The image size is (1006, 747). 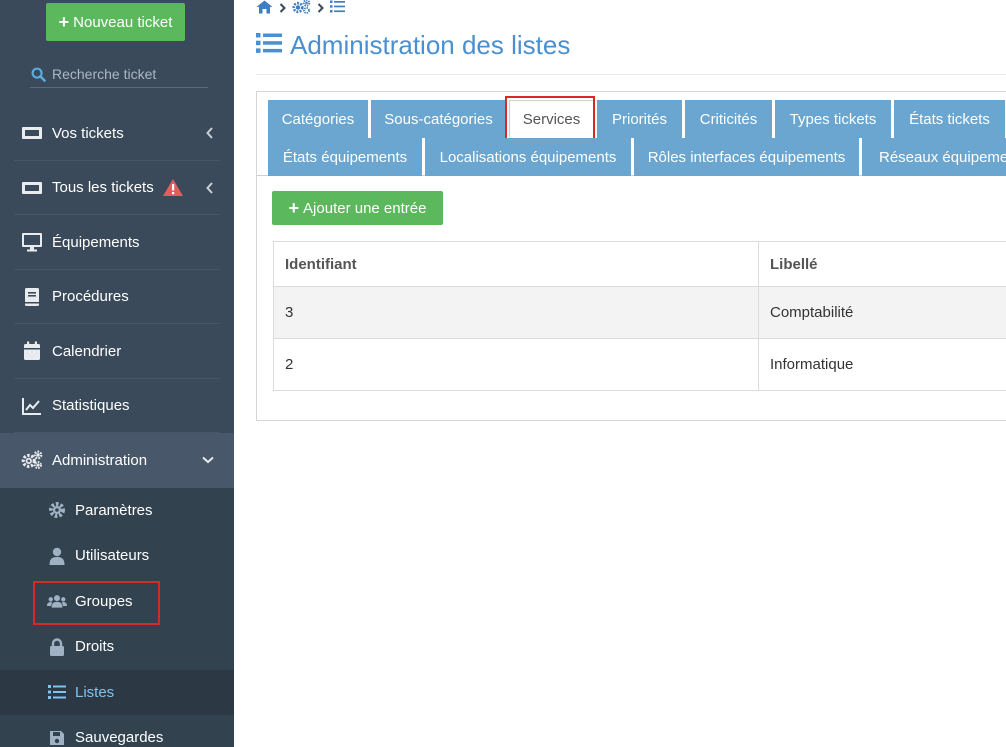 I want to click on page-title: Administration des listes, so click(x=413, y=45).